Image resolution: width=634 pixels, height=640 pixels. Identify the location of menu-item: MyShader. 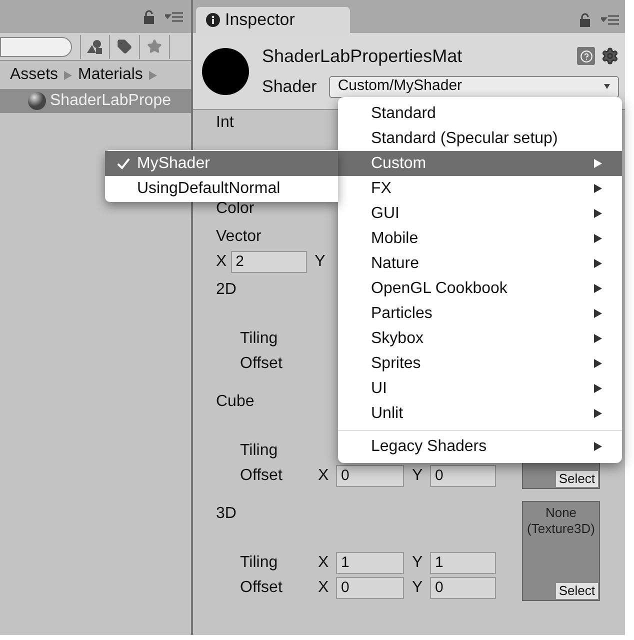
(221, 163).